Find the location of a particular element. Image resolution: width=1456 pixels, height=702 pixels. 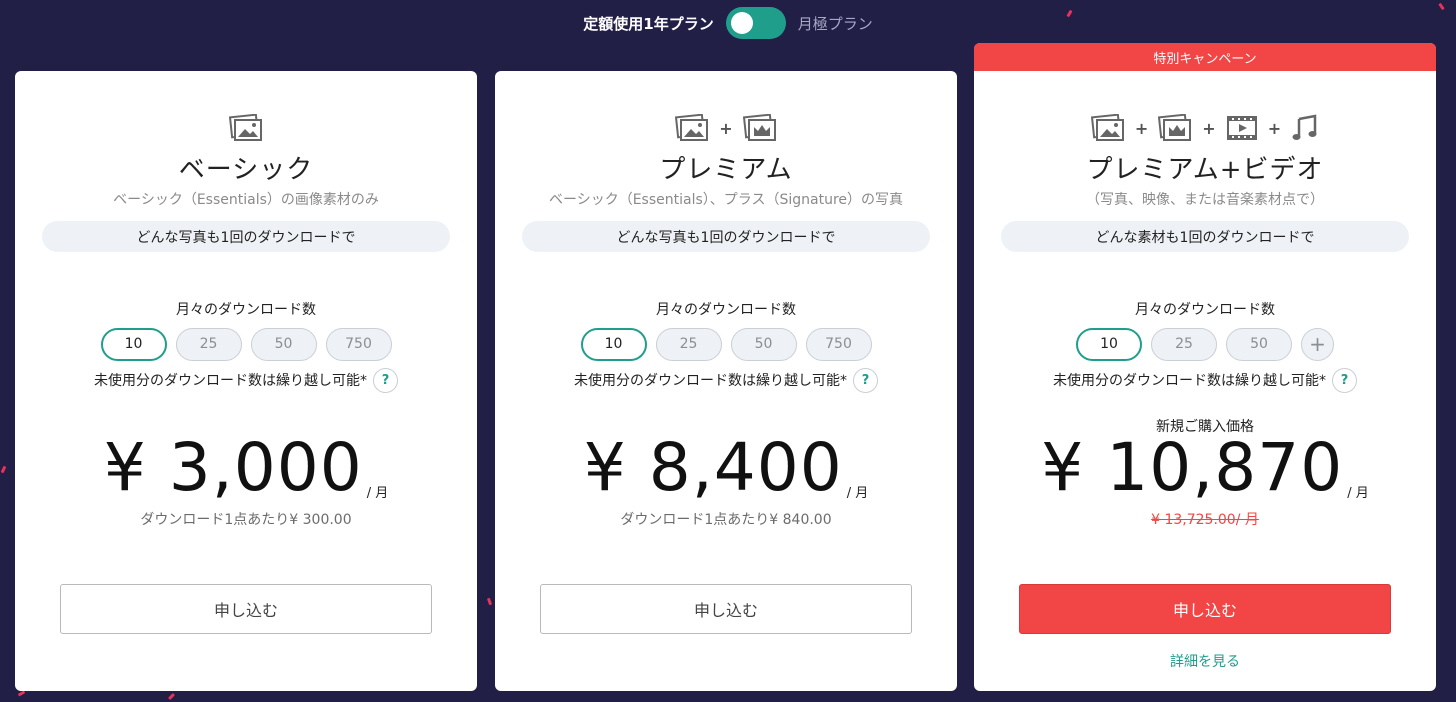

plan-subtitle: ベーシック（Essentials）、プラス（Signature）の写真 is located at coordinates (726, 200).